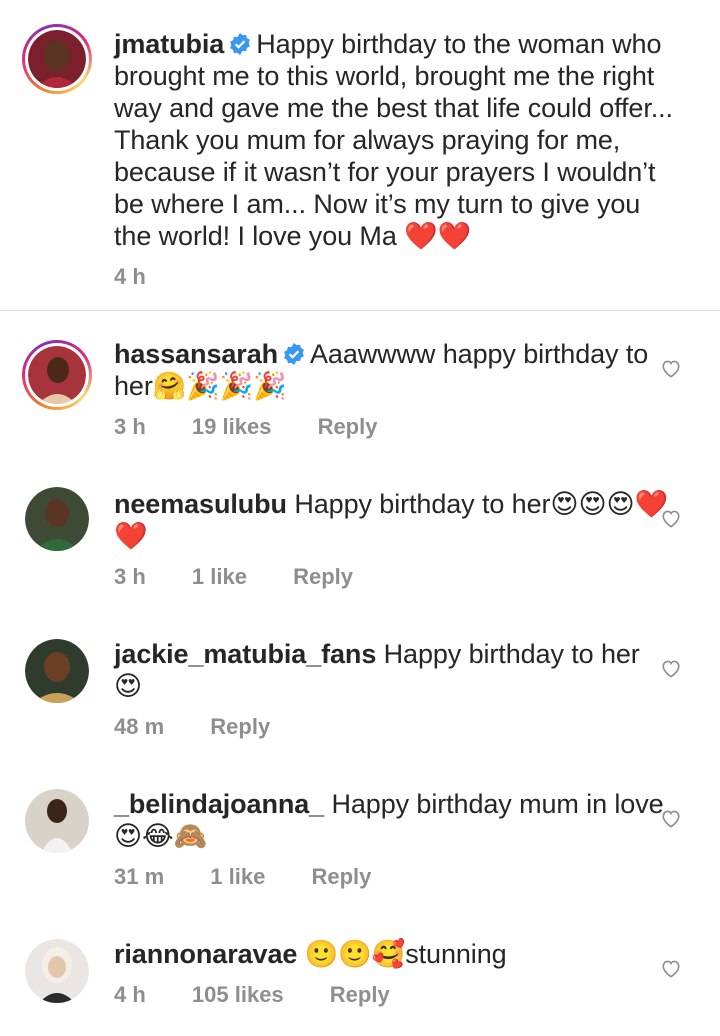 The width and height of the screenshot is (720, 1036). Describe the element at coordinates (196, 354) in the screenshot. I see `comment-username: hassansarah` at that location.